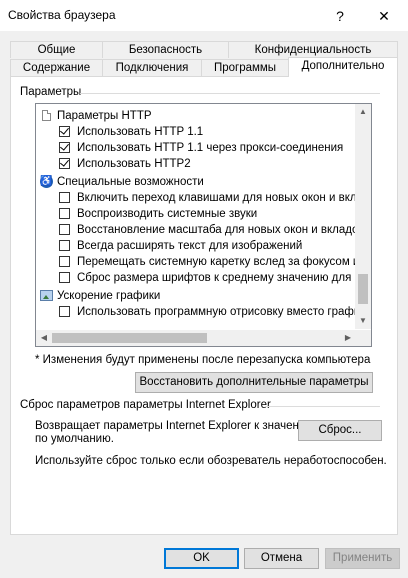 The width and height of the screenshot is (408, 578). Describe the element at coordinates (362, 558) in the screenshot. I see `apply-button: Применить` at that location.